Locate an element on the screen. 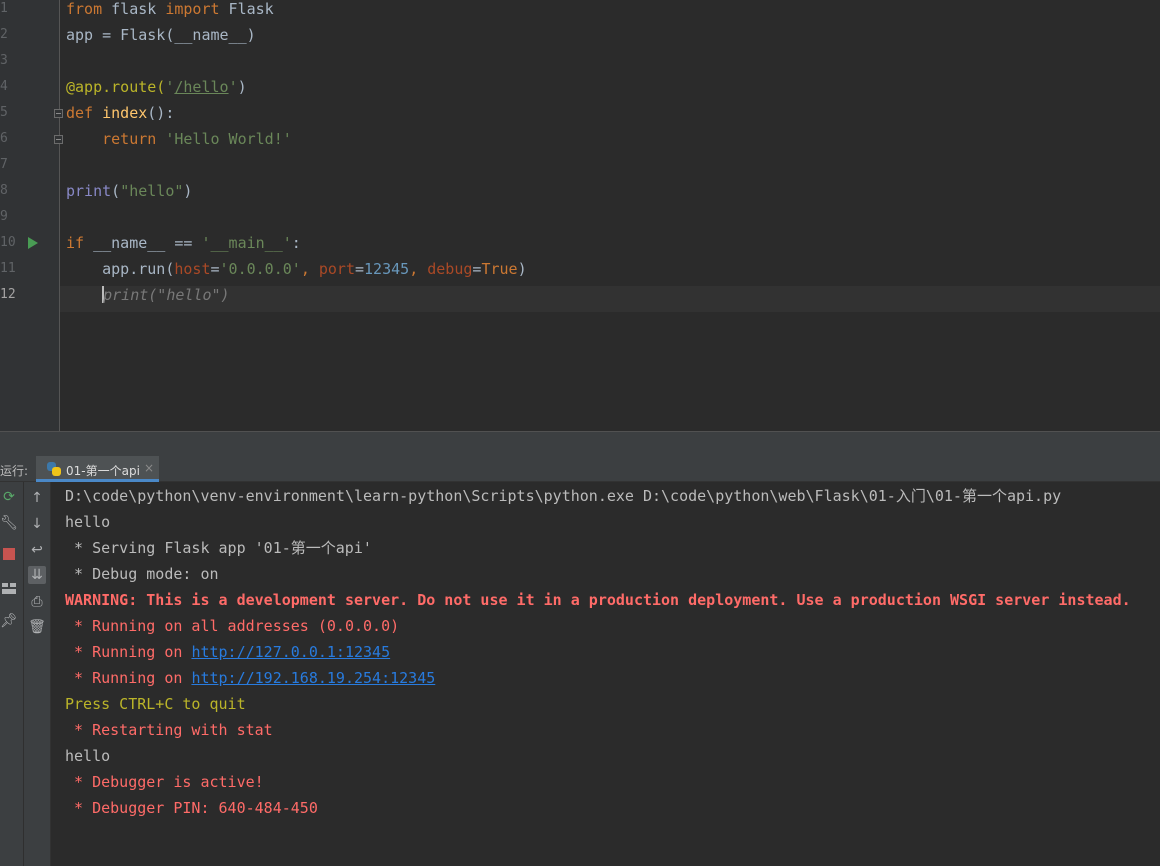 The height and width of the screenshot is (866, 1160). arrow-down-icon: ↓ is located at coordinates (37, 524).